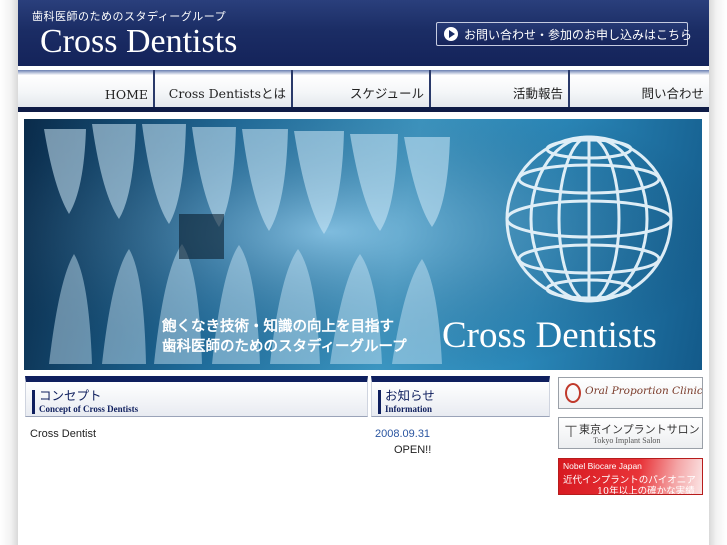  What do you see at coordinates (86, 88) in the screenshot?
I see `nav-item-home: HOME` at bounding box center [86, 88].